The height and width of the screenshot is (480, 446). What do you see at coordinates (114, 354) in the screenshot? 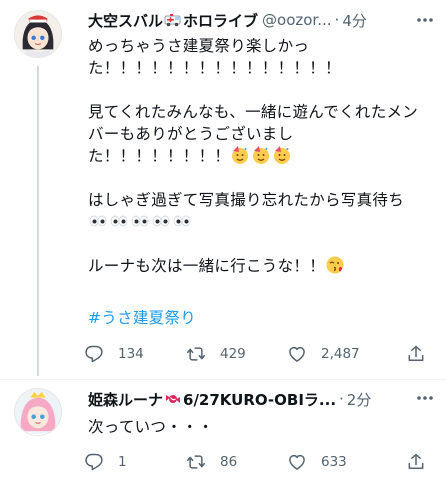
I see `reply-button: 134` at bounding box center [114, 354].